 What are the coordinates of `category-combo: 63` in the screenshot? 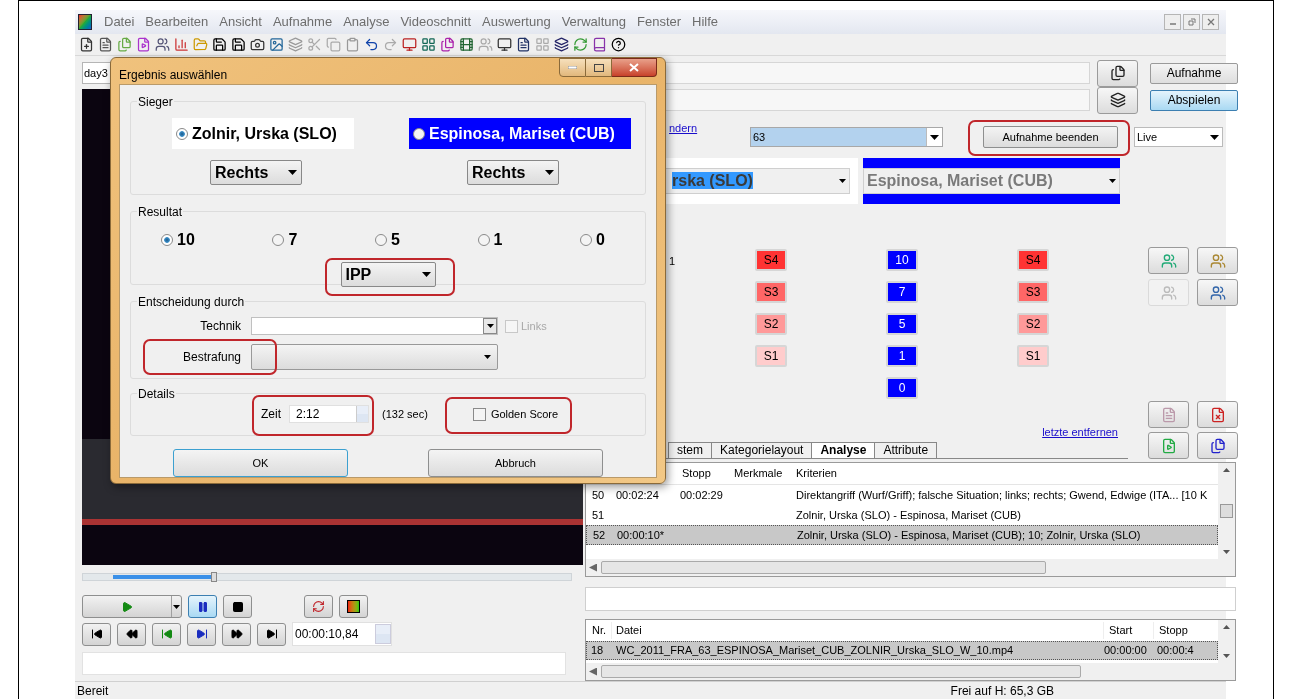 It's located at (846, 137).